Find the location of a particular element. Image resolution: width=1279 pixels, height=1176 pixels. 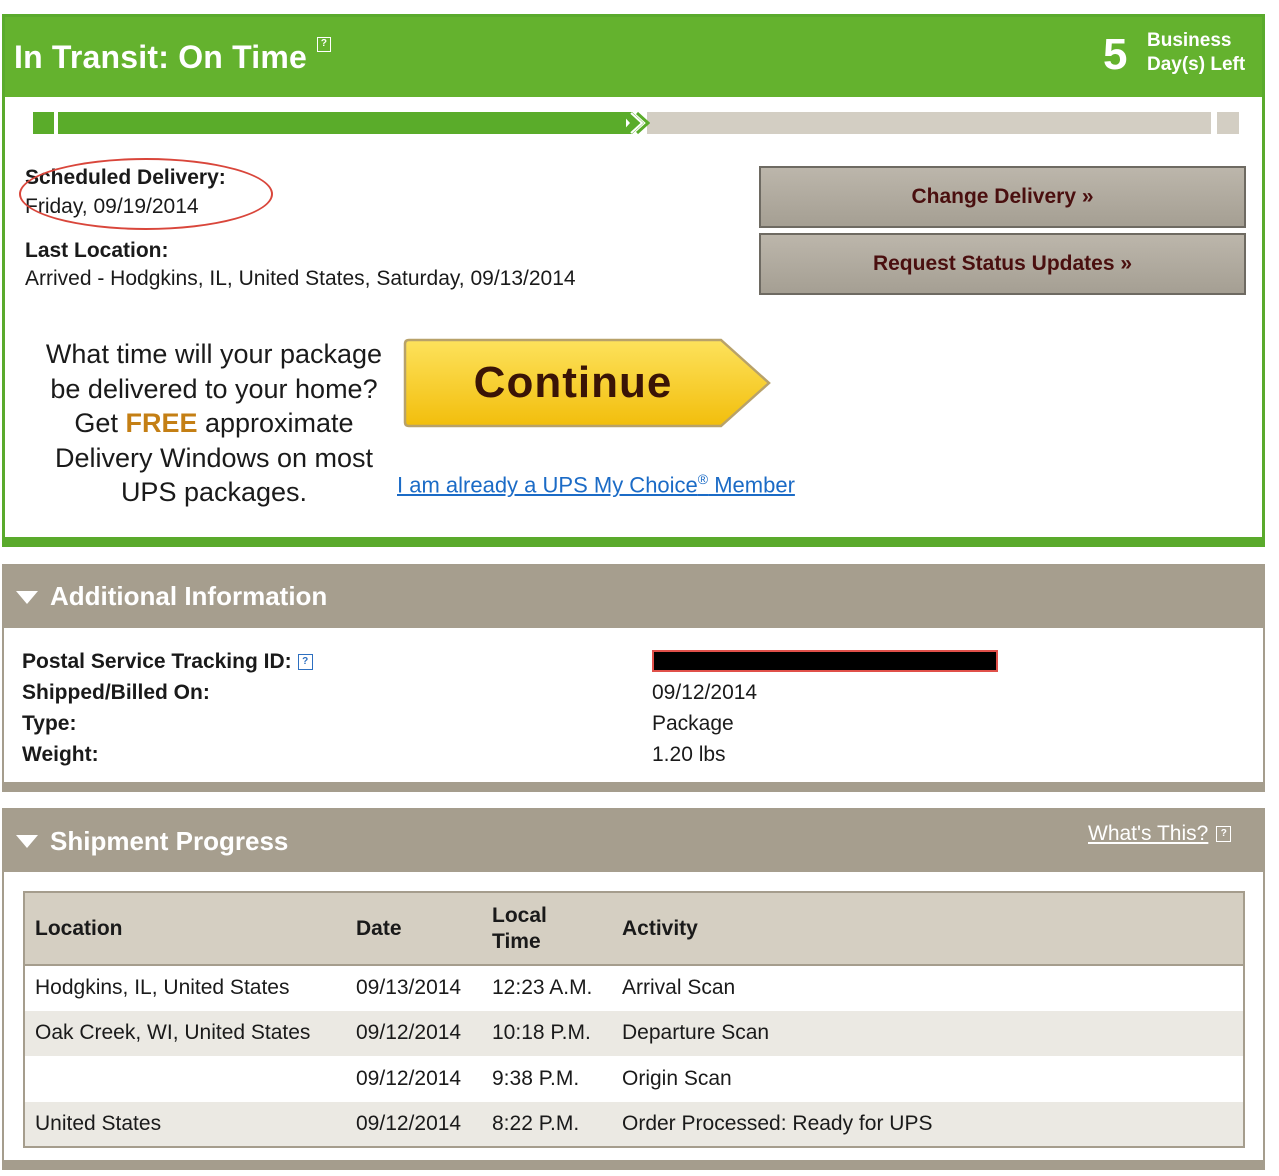

shipment-progress-title: Shipment Progress is located at coordinates (169, 841).